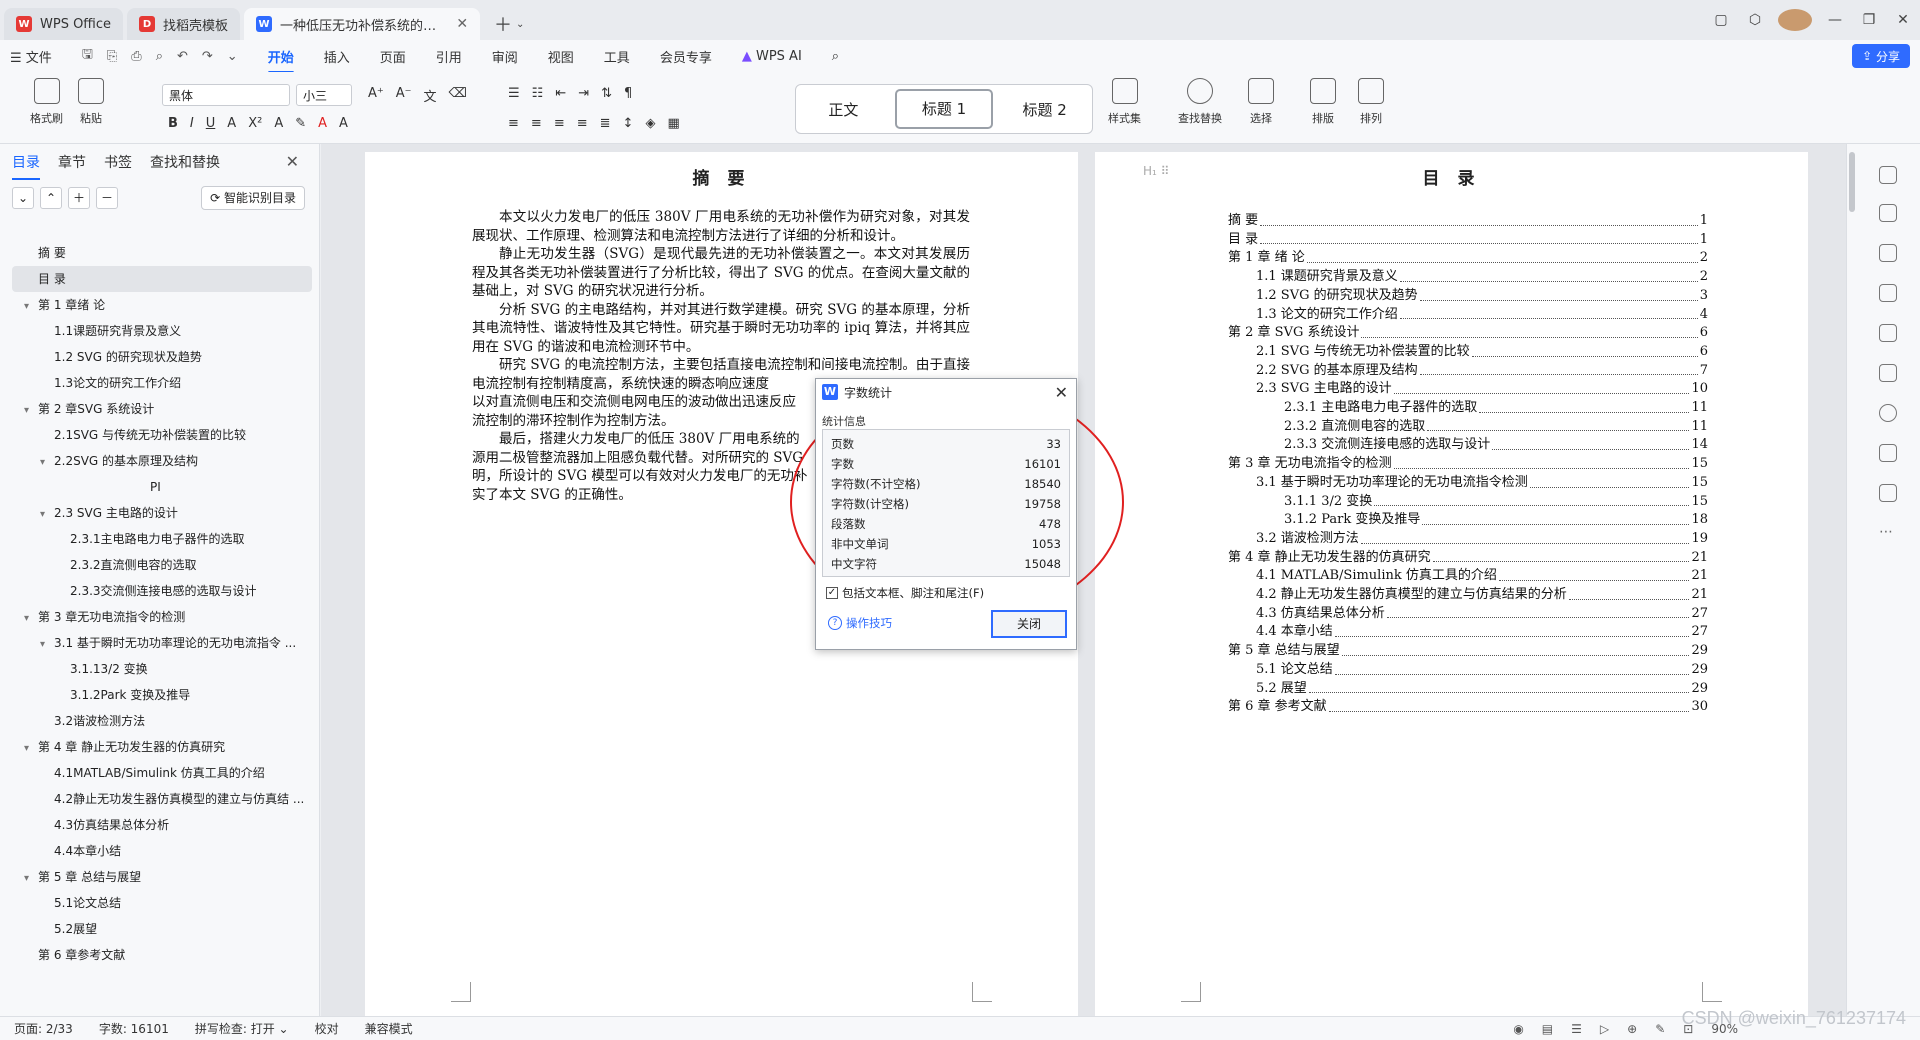 The width and height of the screenshot is (1920, 1040). What do you see at coordinates (1888, 493) in the screenshot?
I see `translate-icon` at bounding box center [1888, 493].